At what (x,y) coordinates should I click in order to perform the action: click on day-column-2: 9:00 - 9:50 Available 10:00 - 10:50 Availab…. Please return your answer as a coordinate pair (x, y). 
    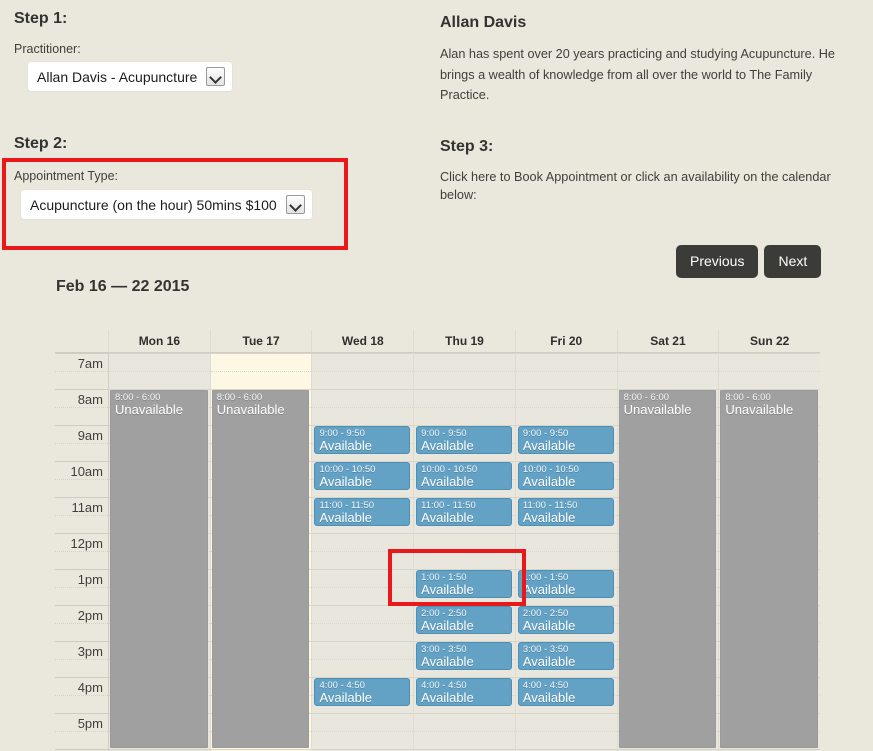
    Looking at the image, I should click on (363, 552).